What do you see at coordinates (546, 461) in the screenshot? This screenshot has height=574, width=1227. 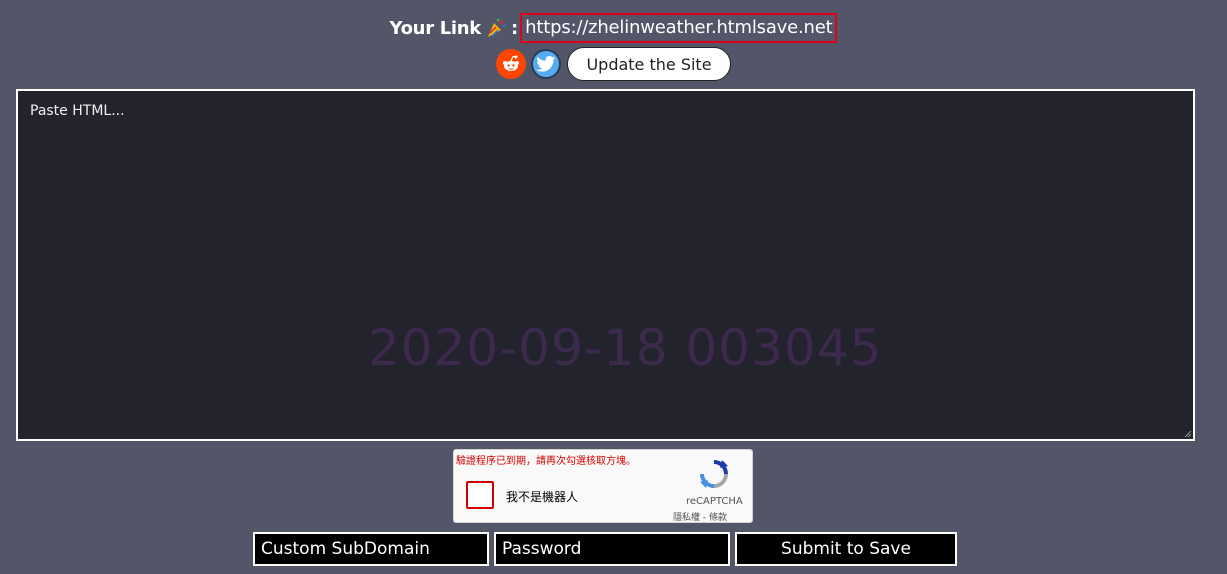 I see `captcha-expired-message: 驗證程序已到期，請再次勾選核取方塊。` at bounding box center [546, 461].